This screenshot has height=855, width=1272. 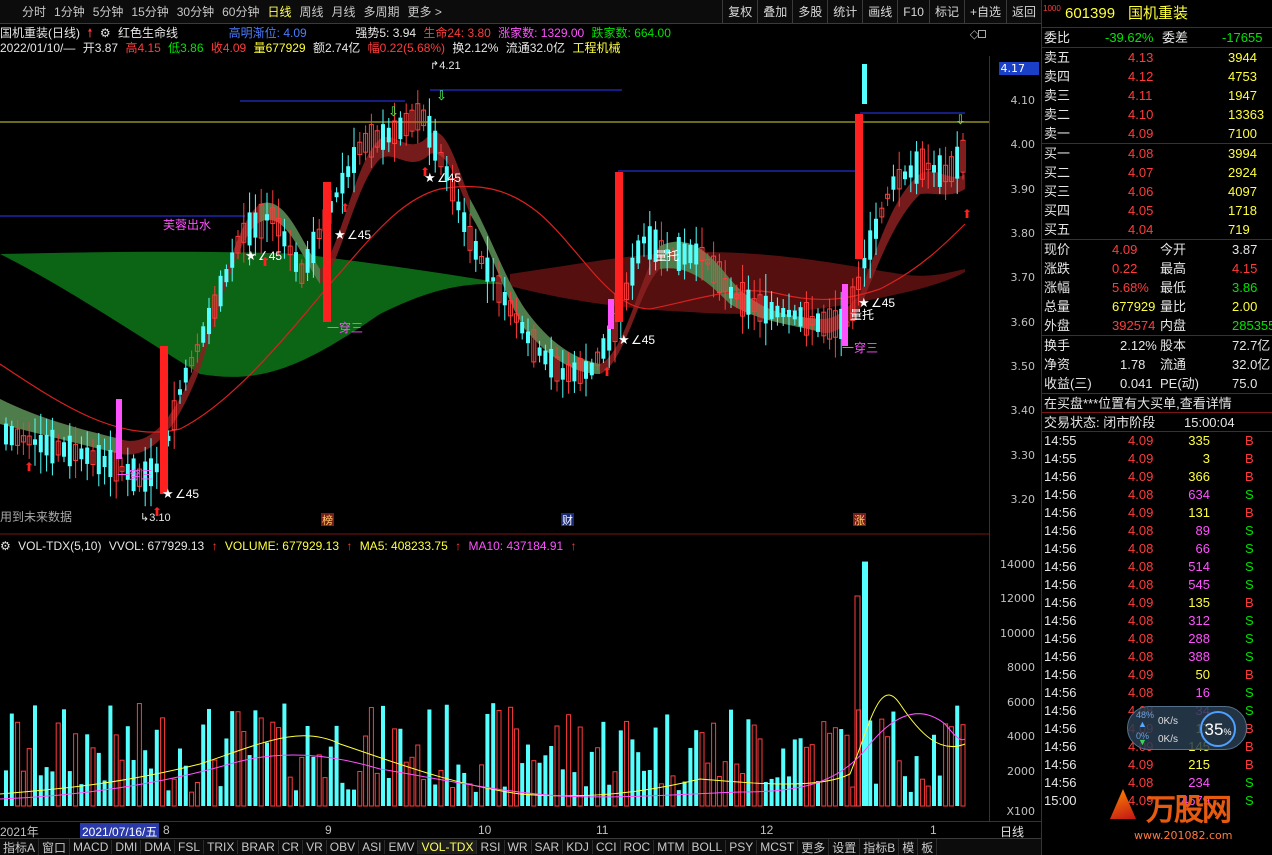 What do you see at coordinates (1023, 455) in the screenshot?
I see `price-tick: 3.30` at bounding box center [1023, 455].